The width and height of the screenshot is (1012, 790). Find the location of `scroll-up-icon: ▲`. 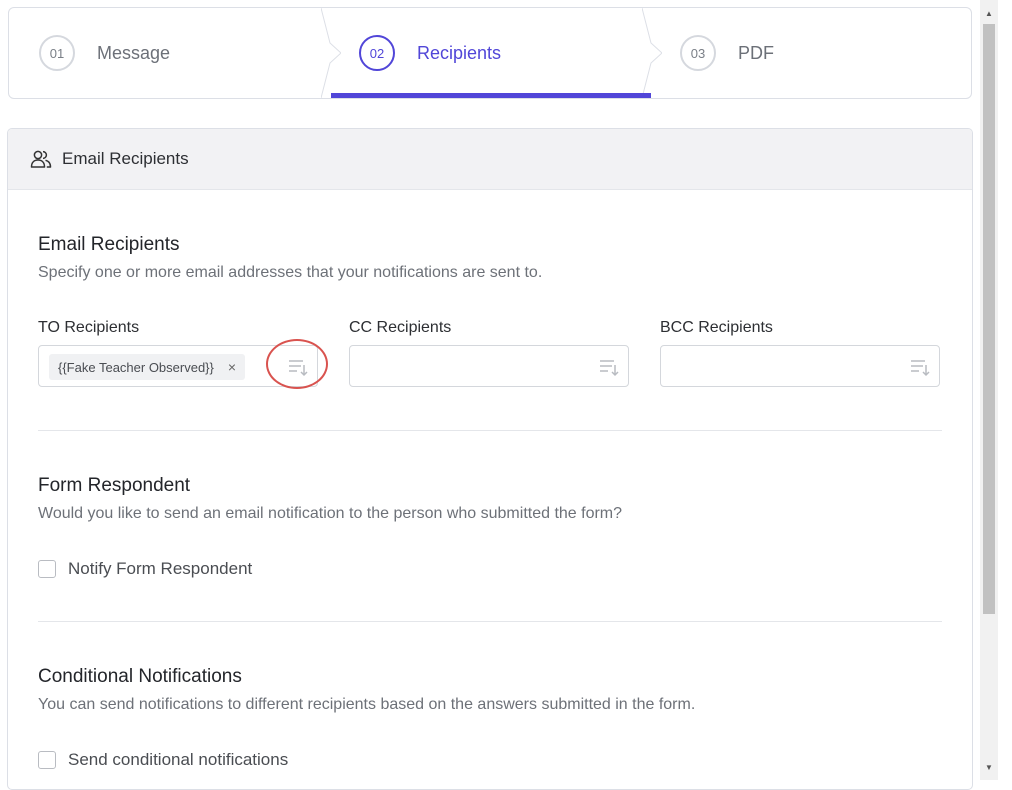

scroll-up-icon: ▲ is located at coordinates (989, 13).